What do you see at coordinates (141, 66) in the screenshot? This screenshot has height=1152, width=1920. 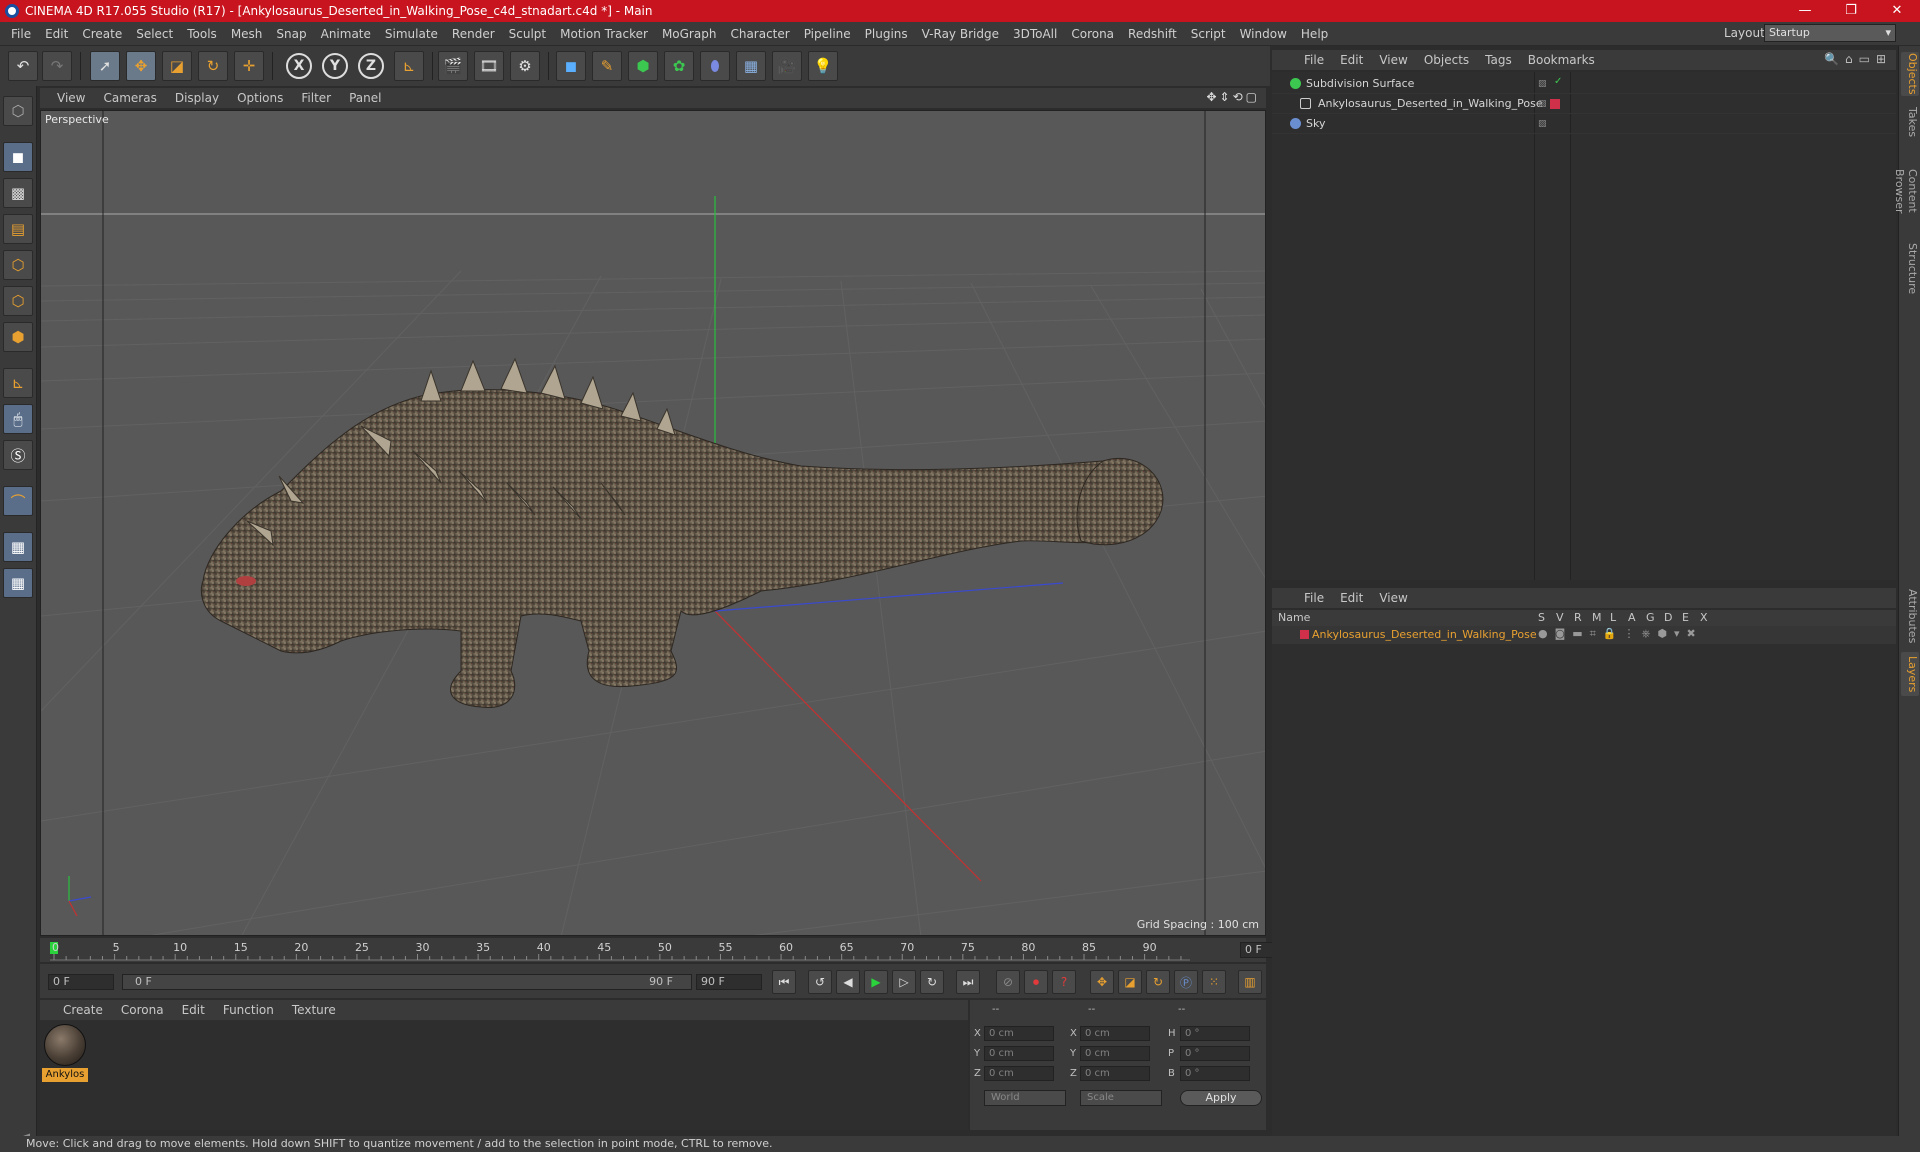 I see `move-tool-icon: ✥` at bounding box center [141, 66].